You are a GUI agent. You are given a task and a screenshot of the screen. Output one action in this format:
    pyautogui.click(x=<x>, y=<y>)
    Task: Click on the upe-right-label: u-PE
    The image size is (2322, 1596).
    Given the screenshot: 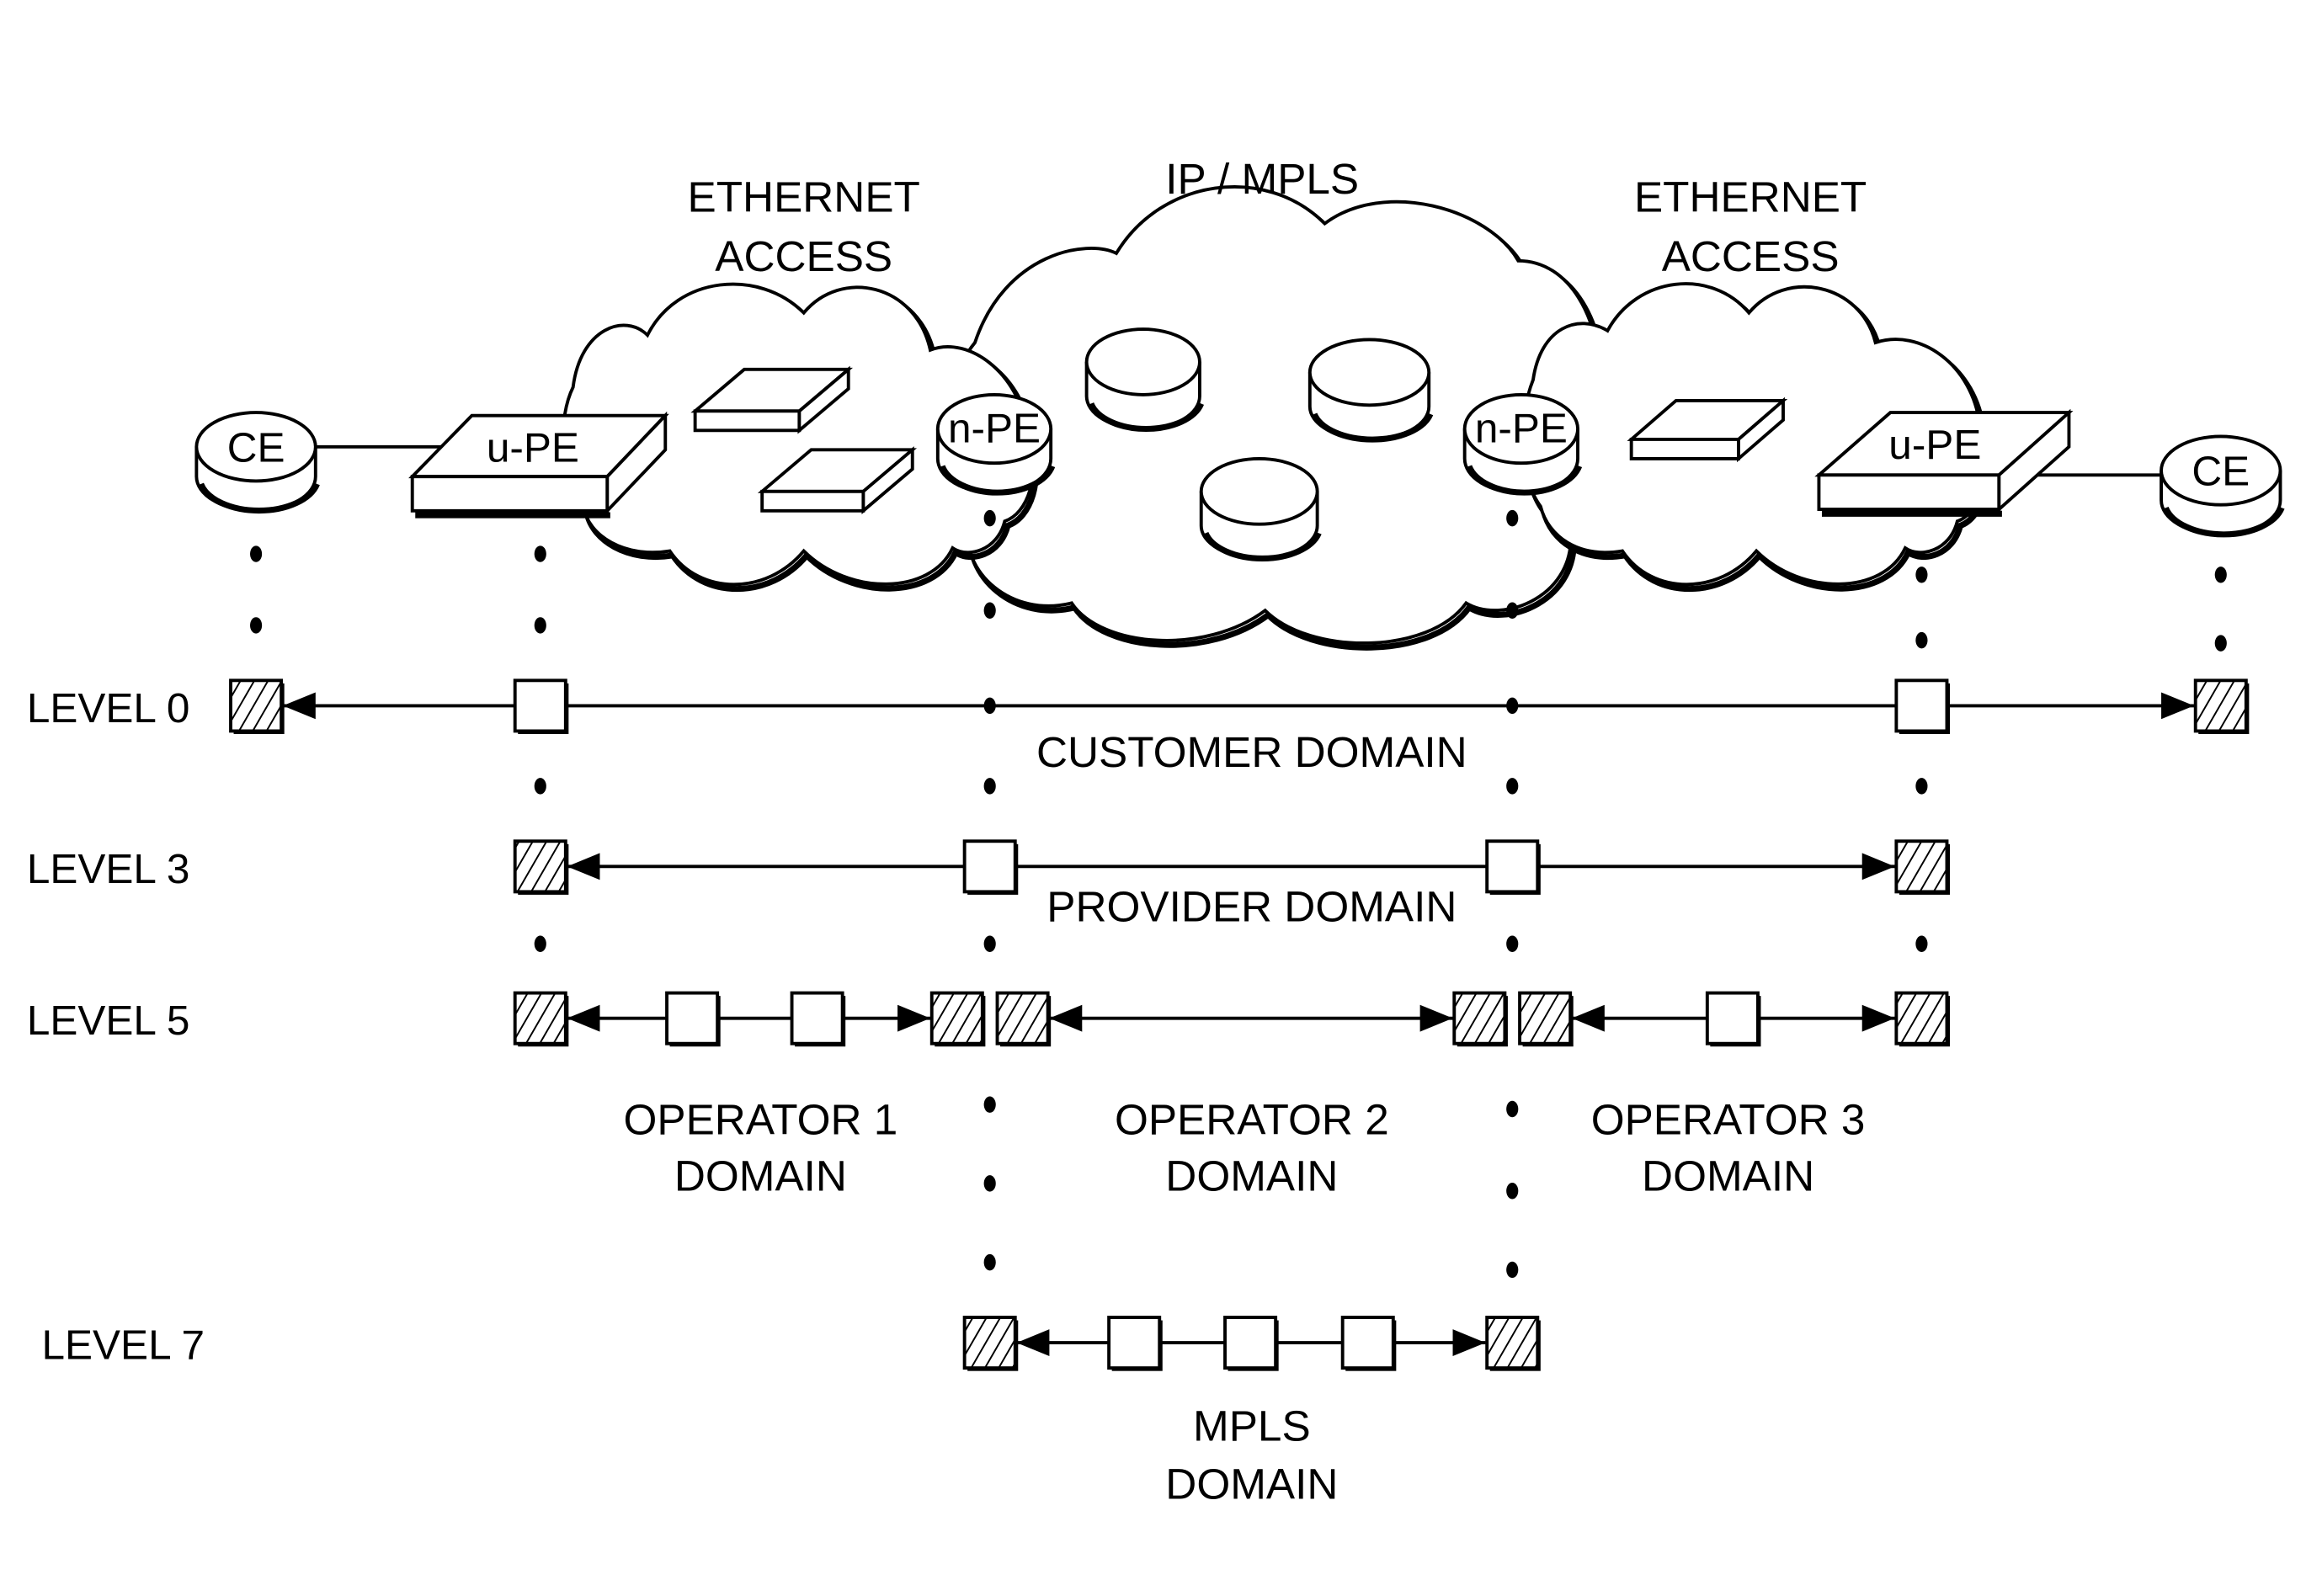 What is the action you would take?
    pyautogui.click(x=1935, y=445)
    